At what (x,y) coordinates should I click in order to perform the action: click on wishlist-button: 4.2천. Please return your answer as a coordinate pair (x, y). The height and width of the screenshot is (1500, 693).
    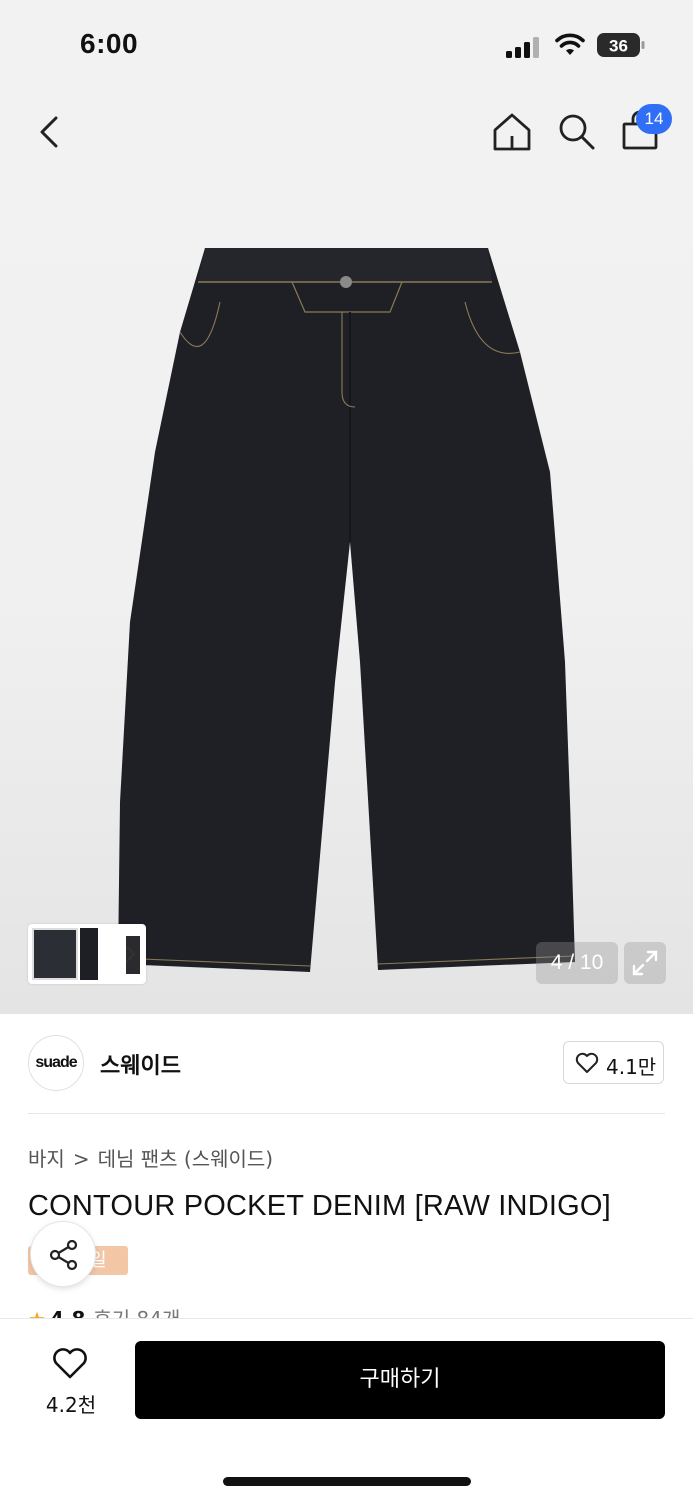
    Looking at the image, I should click on (71, 1381).